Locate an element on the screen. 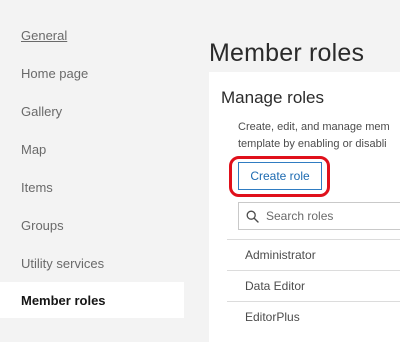 This screenshot has height=342, width=400. sidebar-item-gallery: Gallery is located at coordinates (92, 111).